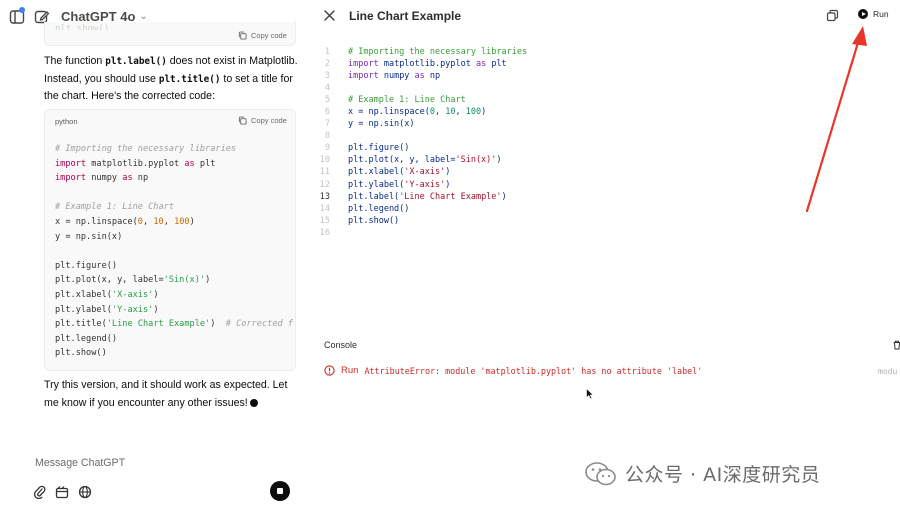 The width and height of the screenshot is (900, 511). What do you see at coordinates (81, 353) in the screenshot?
I see `code-line: plt.show()` at bounding box center [81, 353].